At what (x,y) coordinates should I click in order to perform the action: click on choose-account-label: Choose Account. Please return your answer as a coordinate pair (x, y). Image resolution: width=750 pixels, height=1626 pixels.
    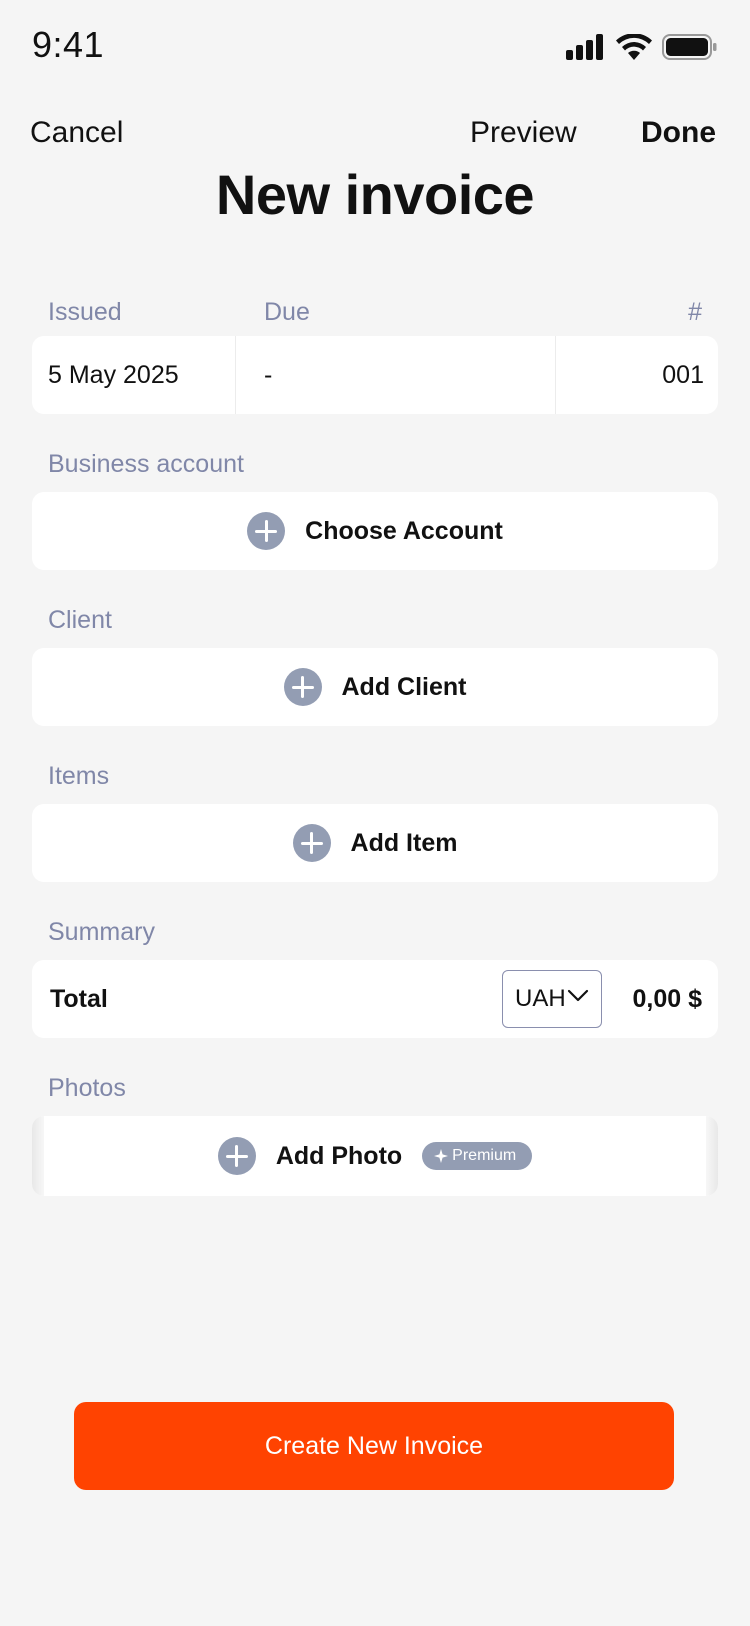
    Looking at the image, I should click on (404, 530).